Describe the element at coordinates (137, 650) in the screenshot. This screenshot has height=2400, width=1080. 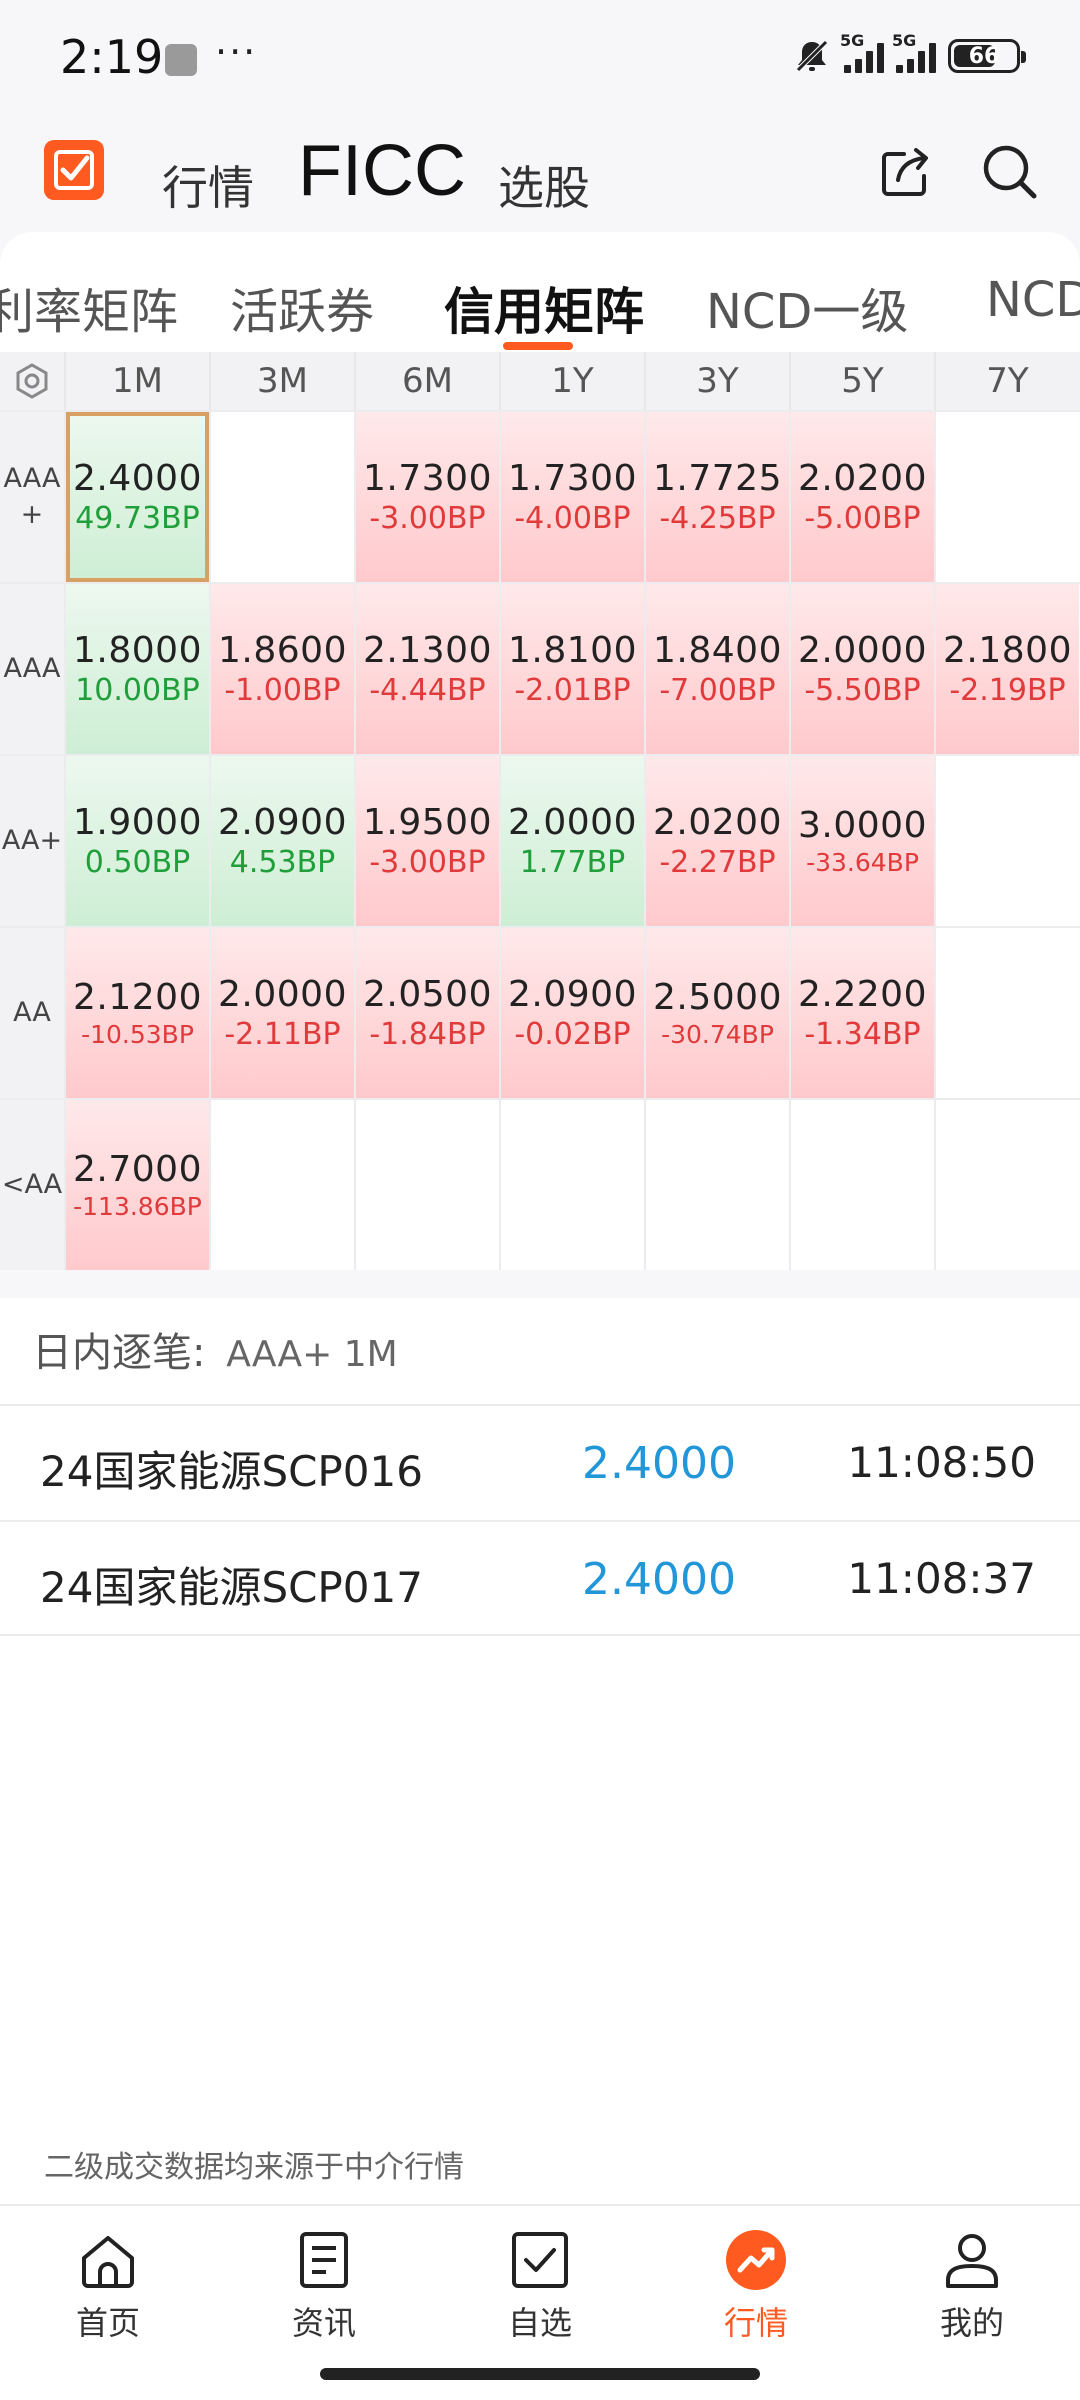
I see `cell-yield: 1.8000` at that location.